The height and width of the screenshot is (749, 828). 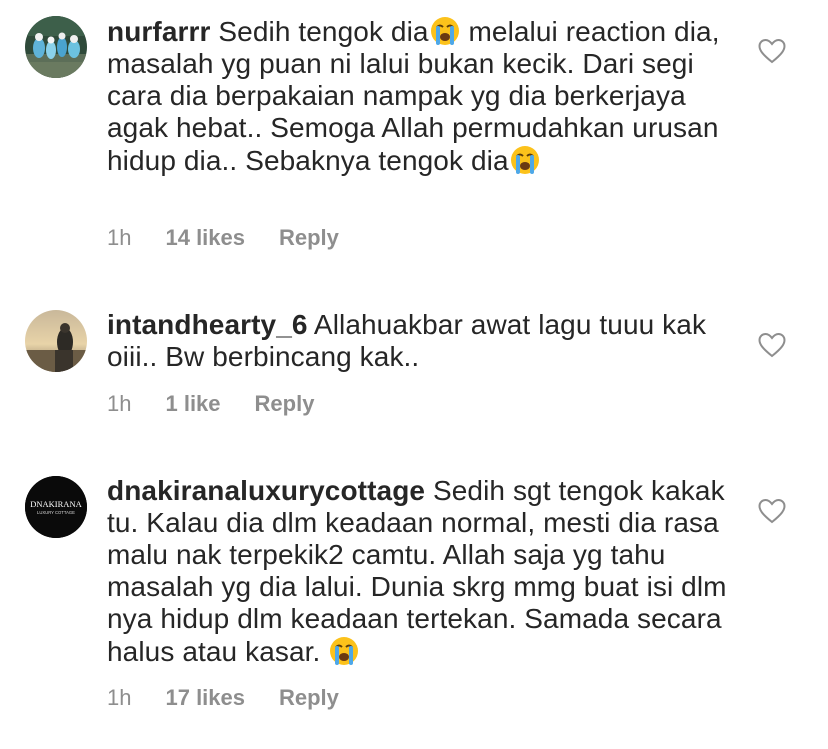 I want to click on comment-username: intandhearty_6, so click(x=207, y=324).